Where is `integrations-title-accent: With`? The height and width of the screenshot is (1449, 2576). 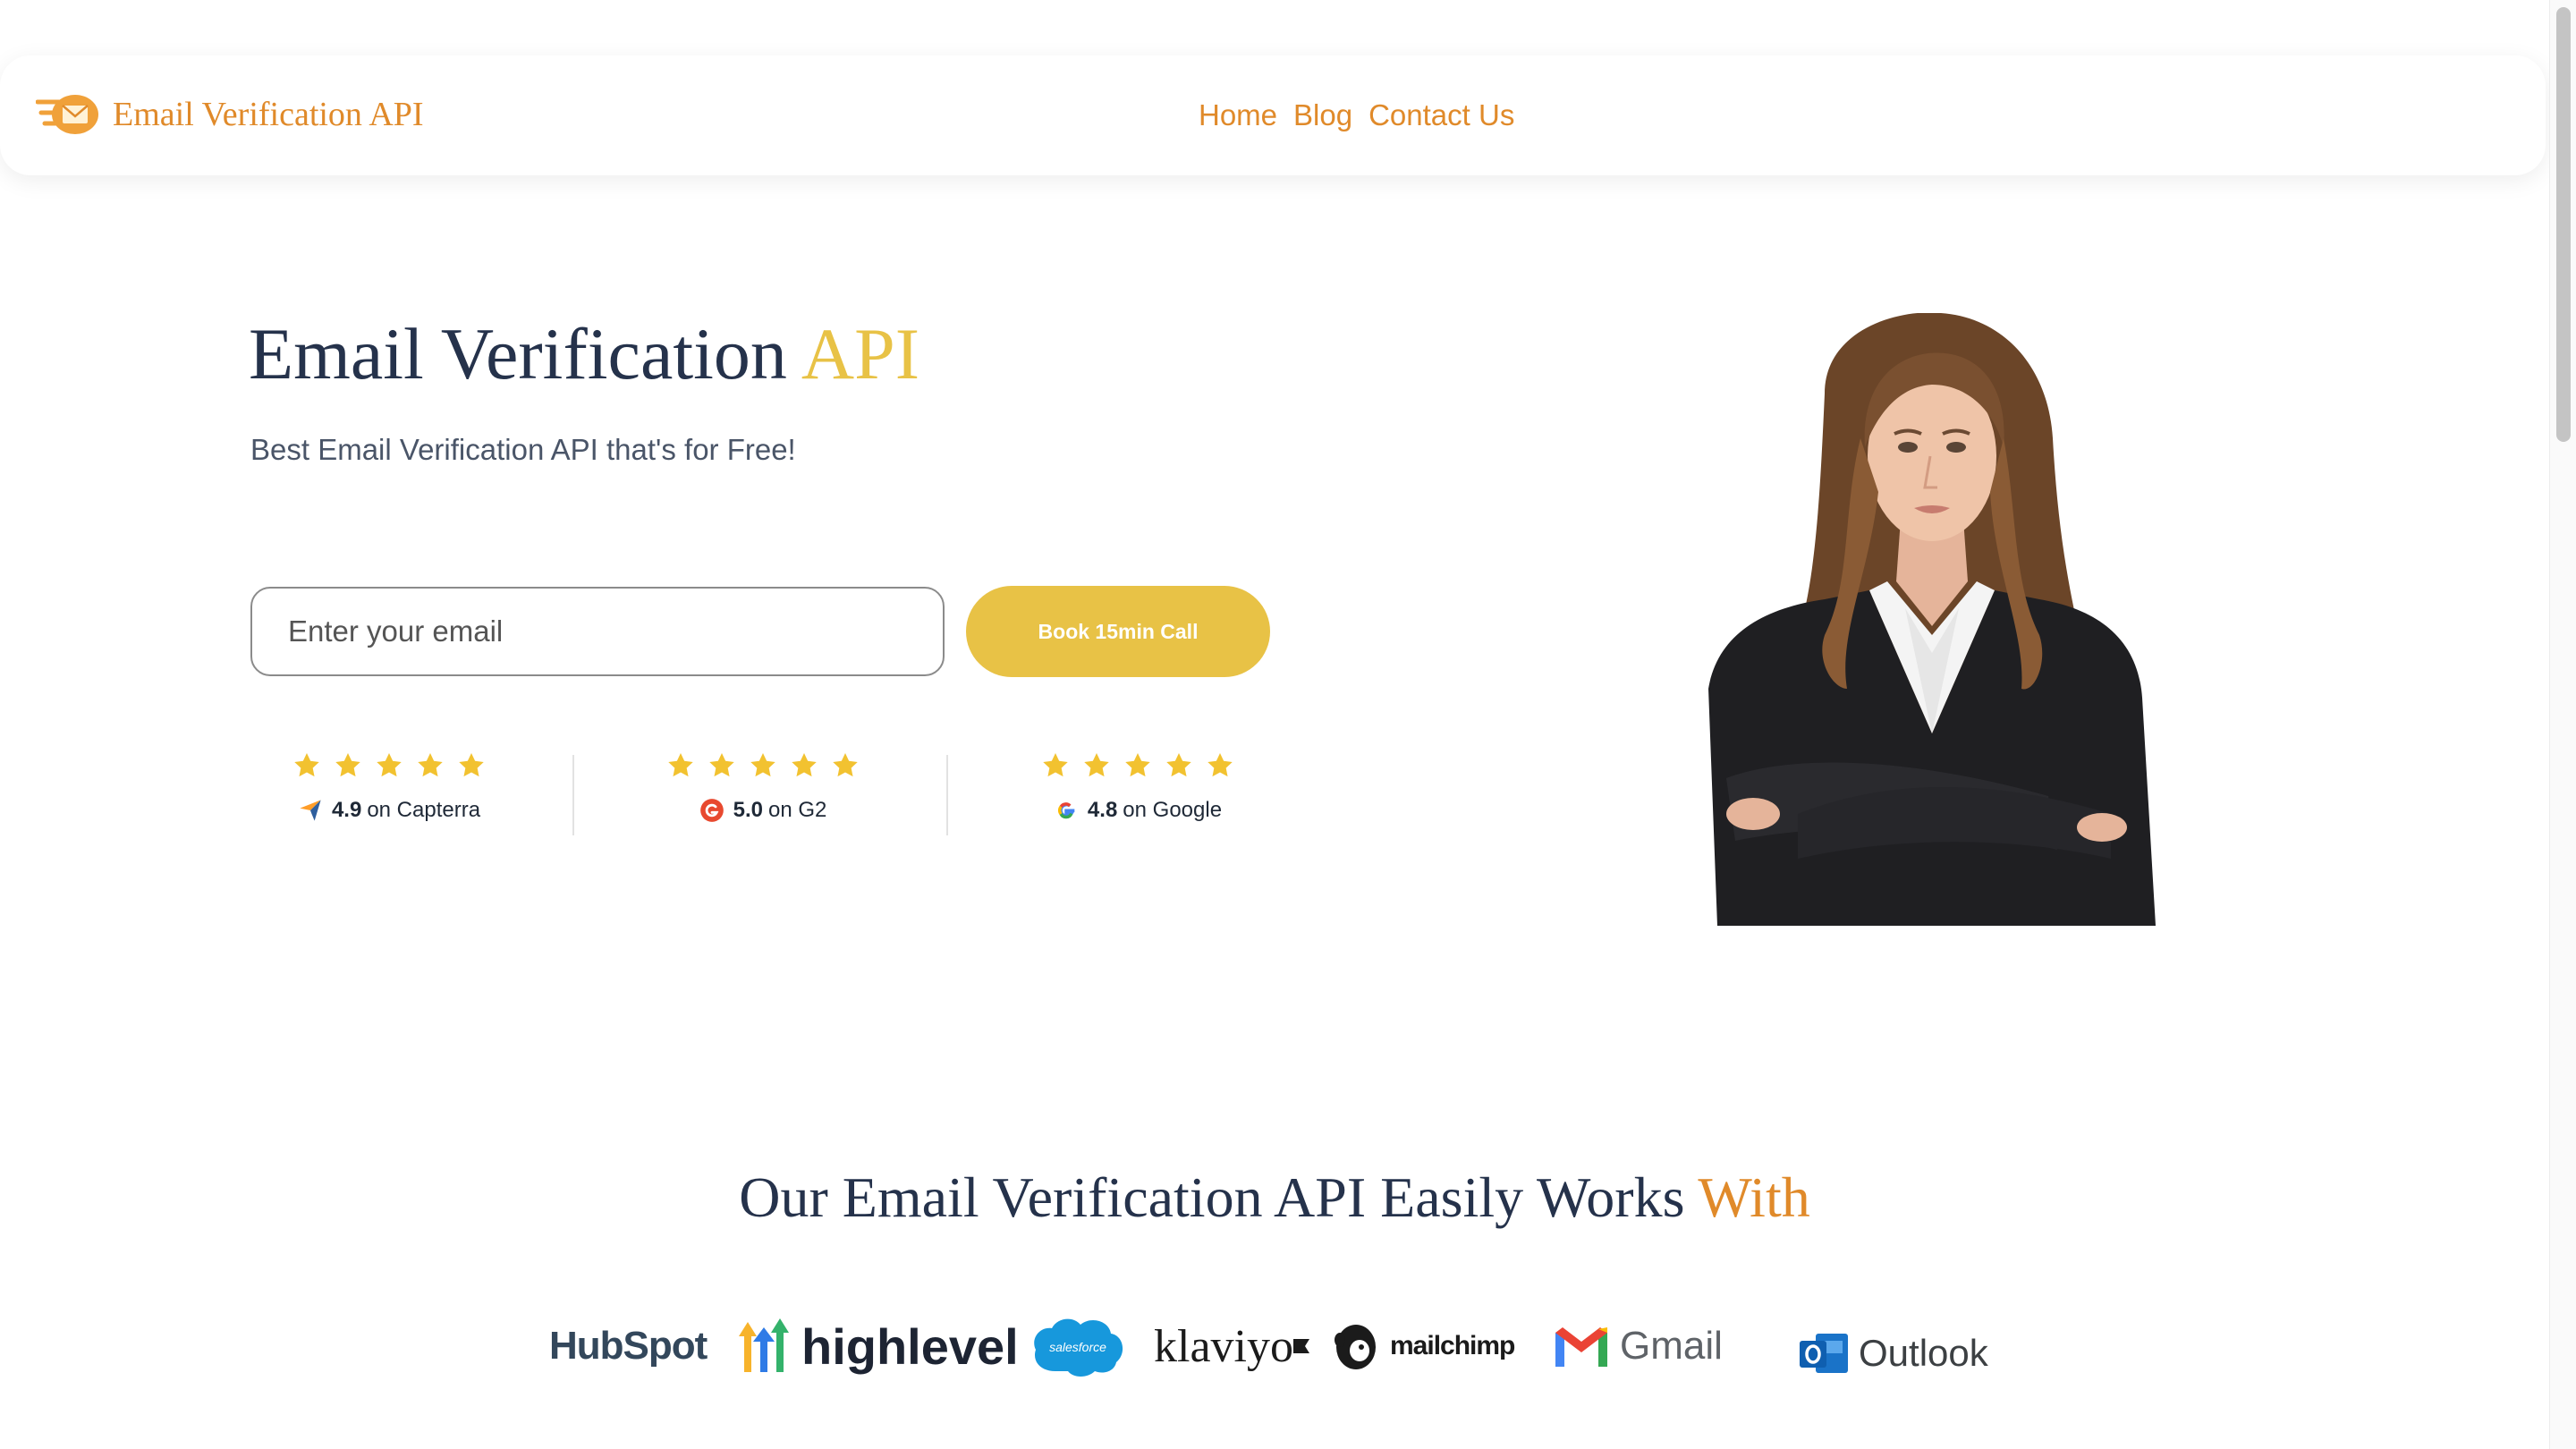
integrations-title-accent: With is located at coordinates (1754, 1197).